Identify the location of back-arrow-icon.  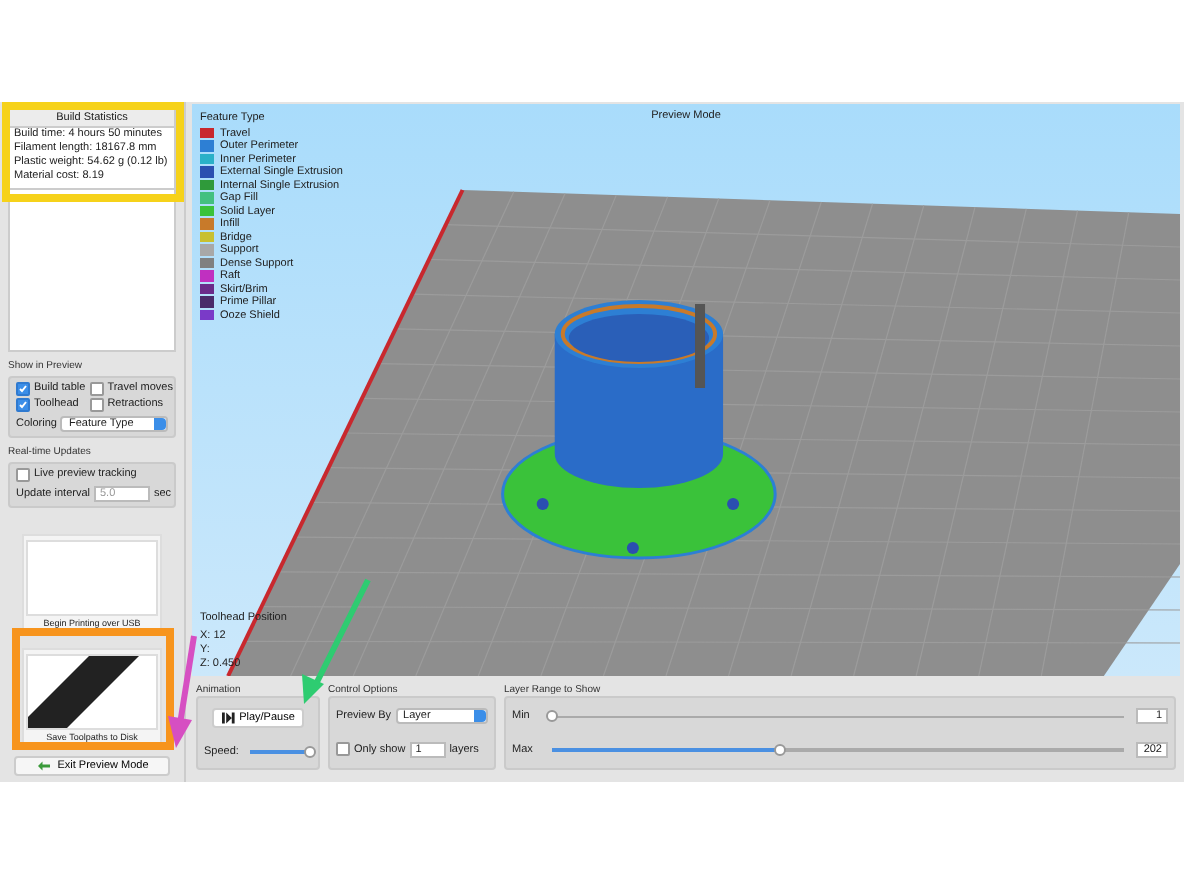
(43, 766).